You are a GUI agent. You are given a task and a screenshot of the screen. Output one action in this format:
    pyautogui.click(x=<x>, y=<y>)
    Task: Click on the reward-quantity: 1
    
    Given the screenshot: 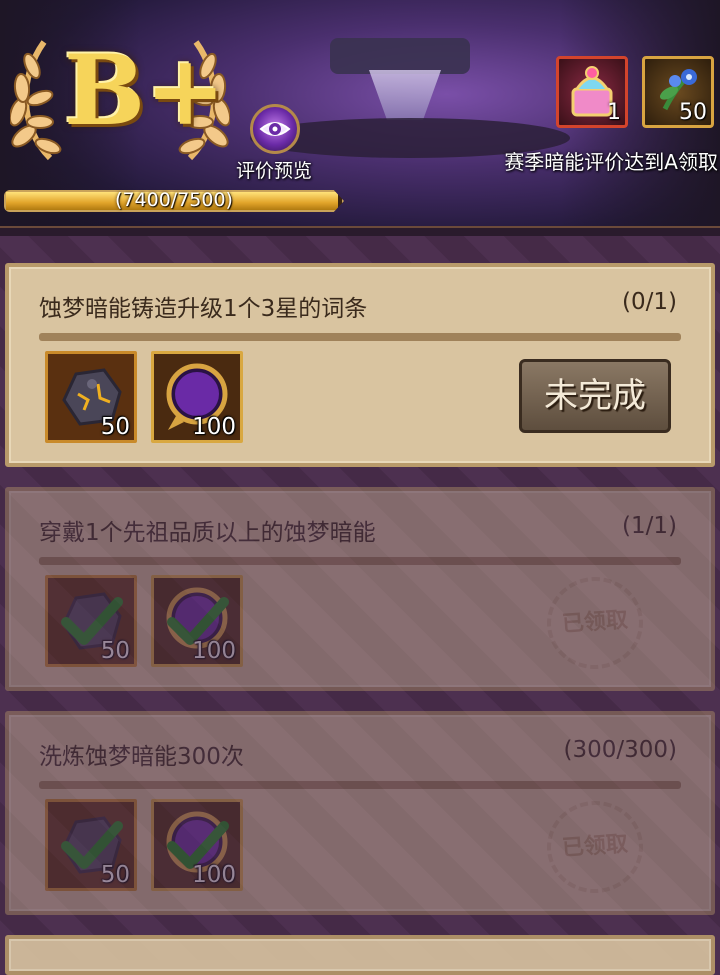 What is the action you would take?
    pyautogui.click(x=614, y=112)
    